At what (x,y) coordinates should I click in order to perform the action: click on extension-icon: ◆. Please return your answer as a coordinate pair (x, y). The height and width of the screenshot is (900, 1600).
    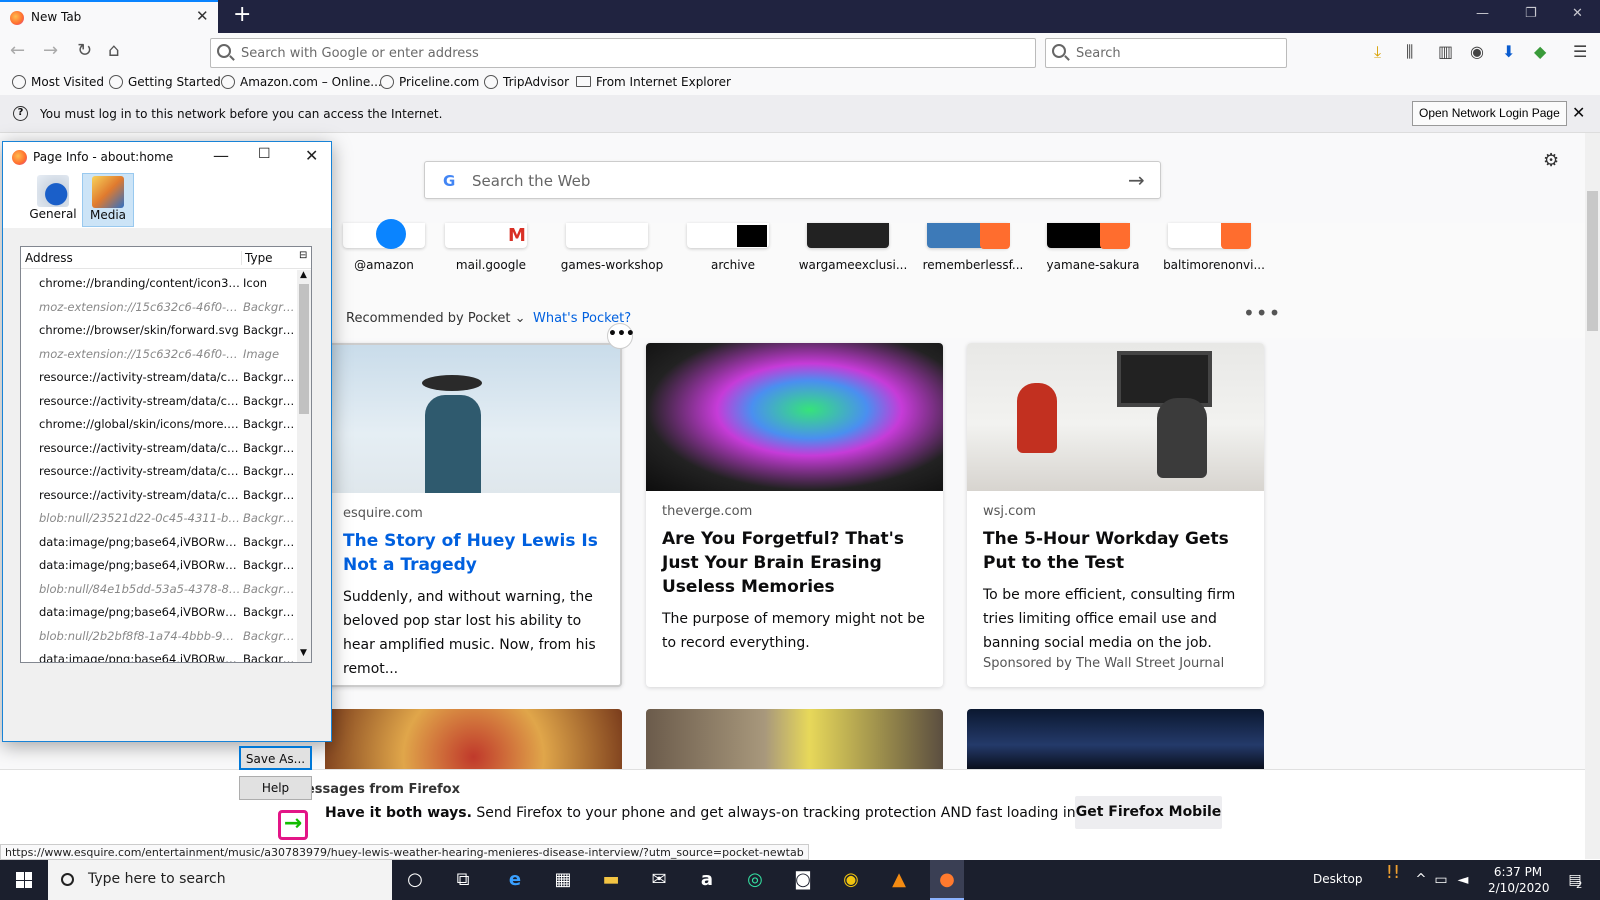
    Looking at the image, I should click on (1540, 52).